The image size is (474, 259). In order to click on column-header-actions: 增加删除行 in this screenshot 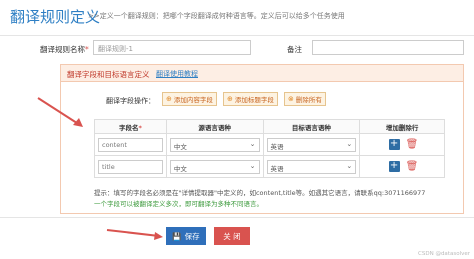, I will do `click(402, 126)`.